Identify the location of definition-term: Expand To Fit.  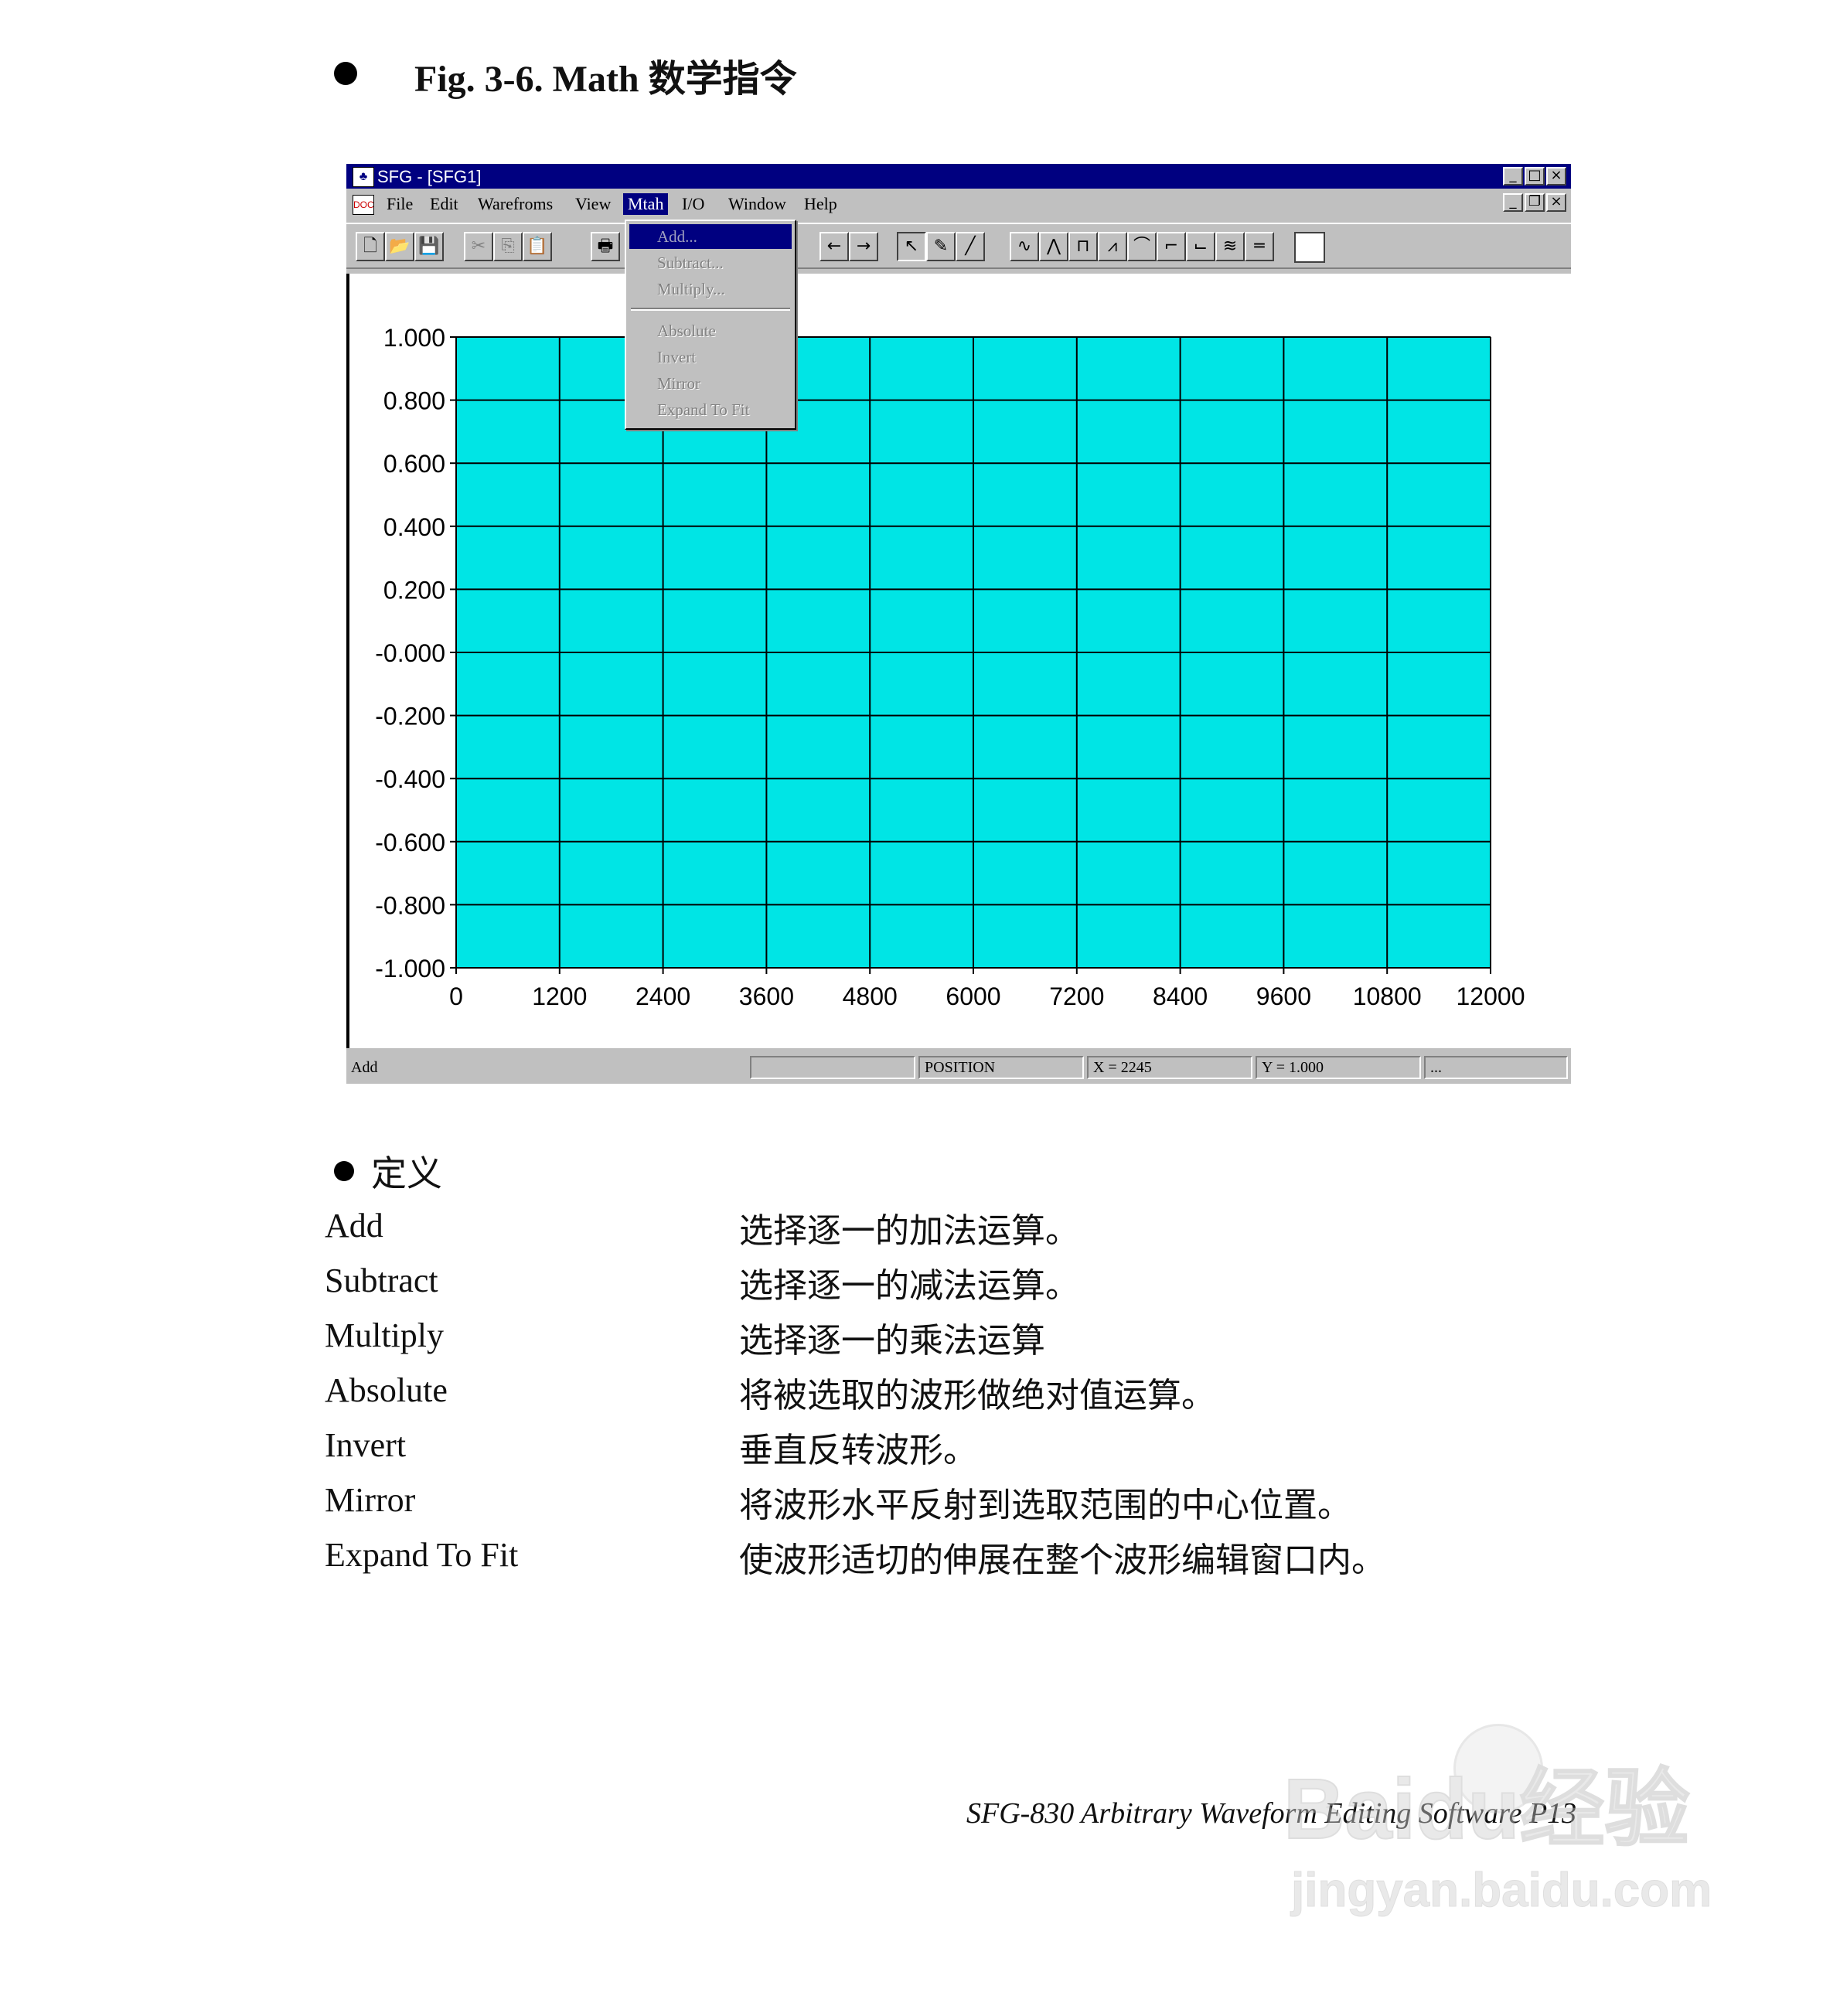
(422, 1555).